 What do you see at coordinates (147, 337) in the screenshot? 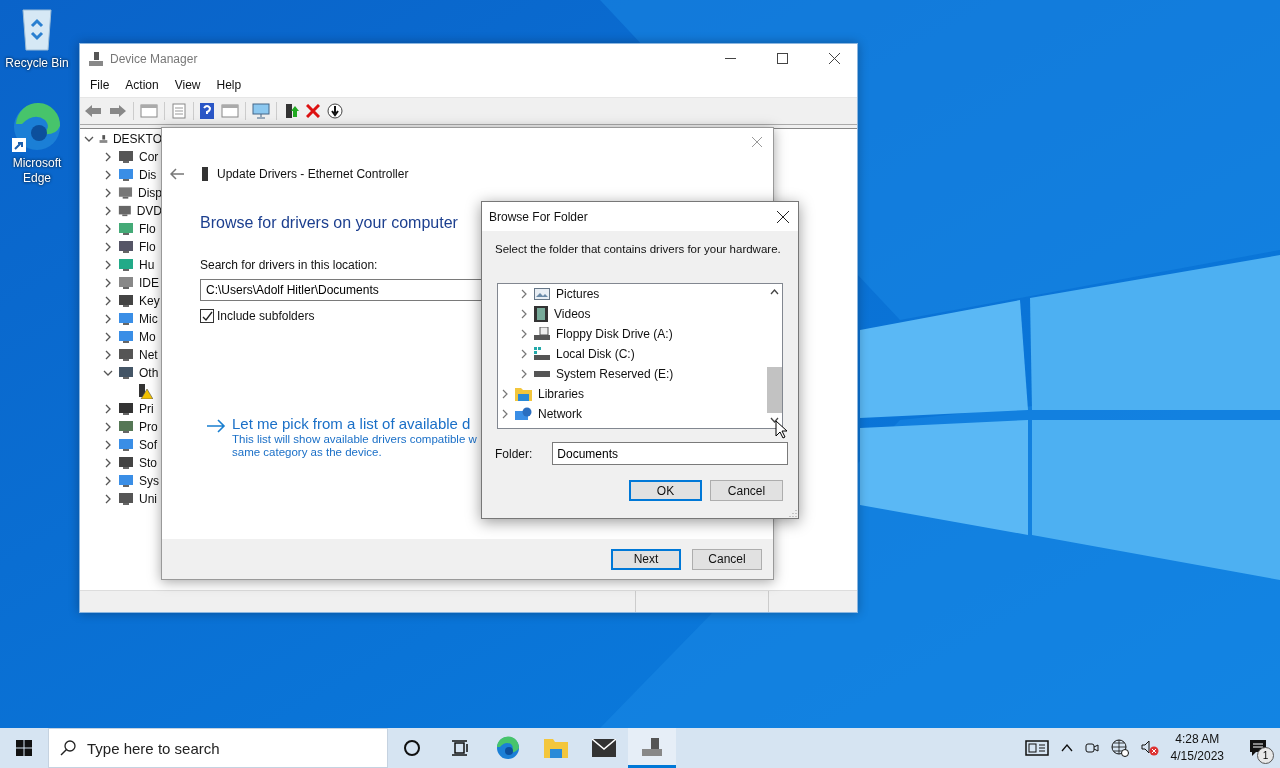
I see `tree-item: Mo` at bounding box center [147, 337].